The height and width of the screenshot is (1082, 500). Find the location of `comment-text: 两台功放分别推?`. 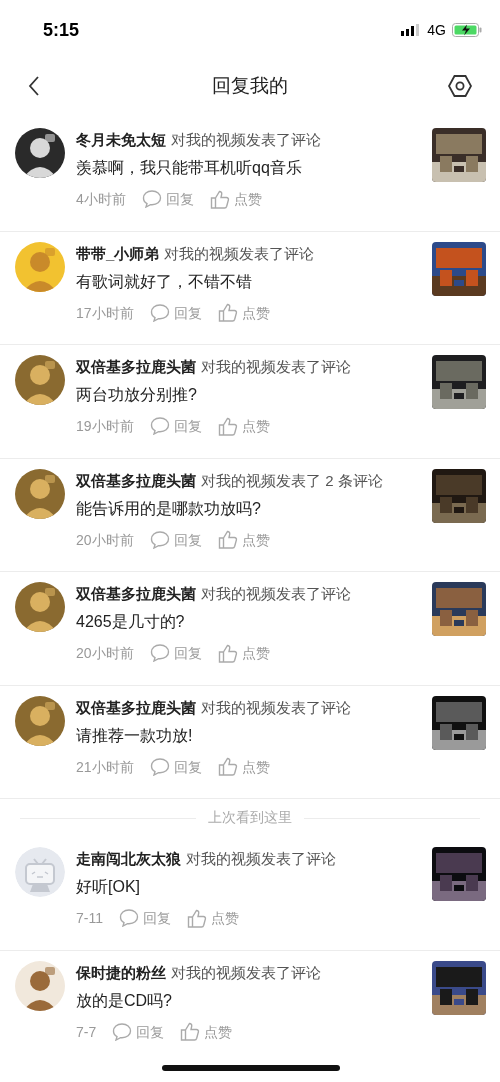

comment-text: 两台功放分别推? is located at coordinates (137, 395).